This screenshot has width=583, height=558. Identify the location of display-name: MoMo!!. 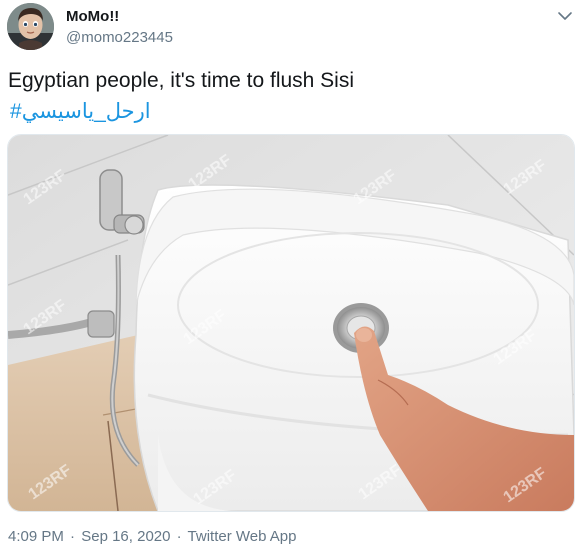
(119, 16).